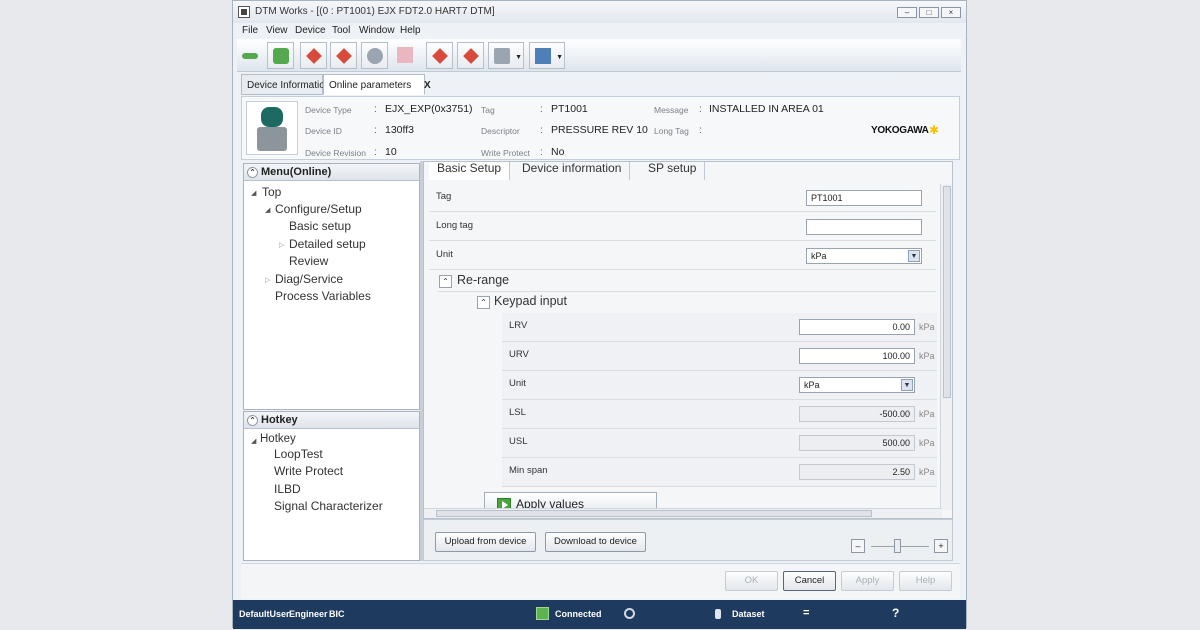 This screenshot has height=630, width=1200. I want to click on ok-button: OK, so click(751, 581).